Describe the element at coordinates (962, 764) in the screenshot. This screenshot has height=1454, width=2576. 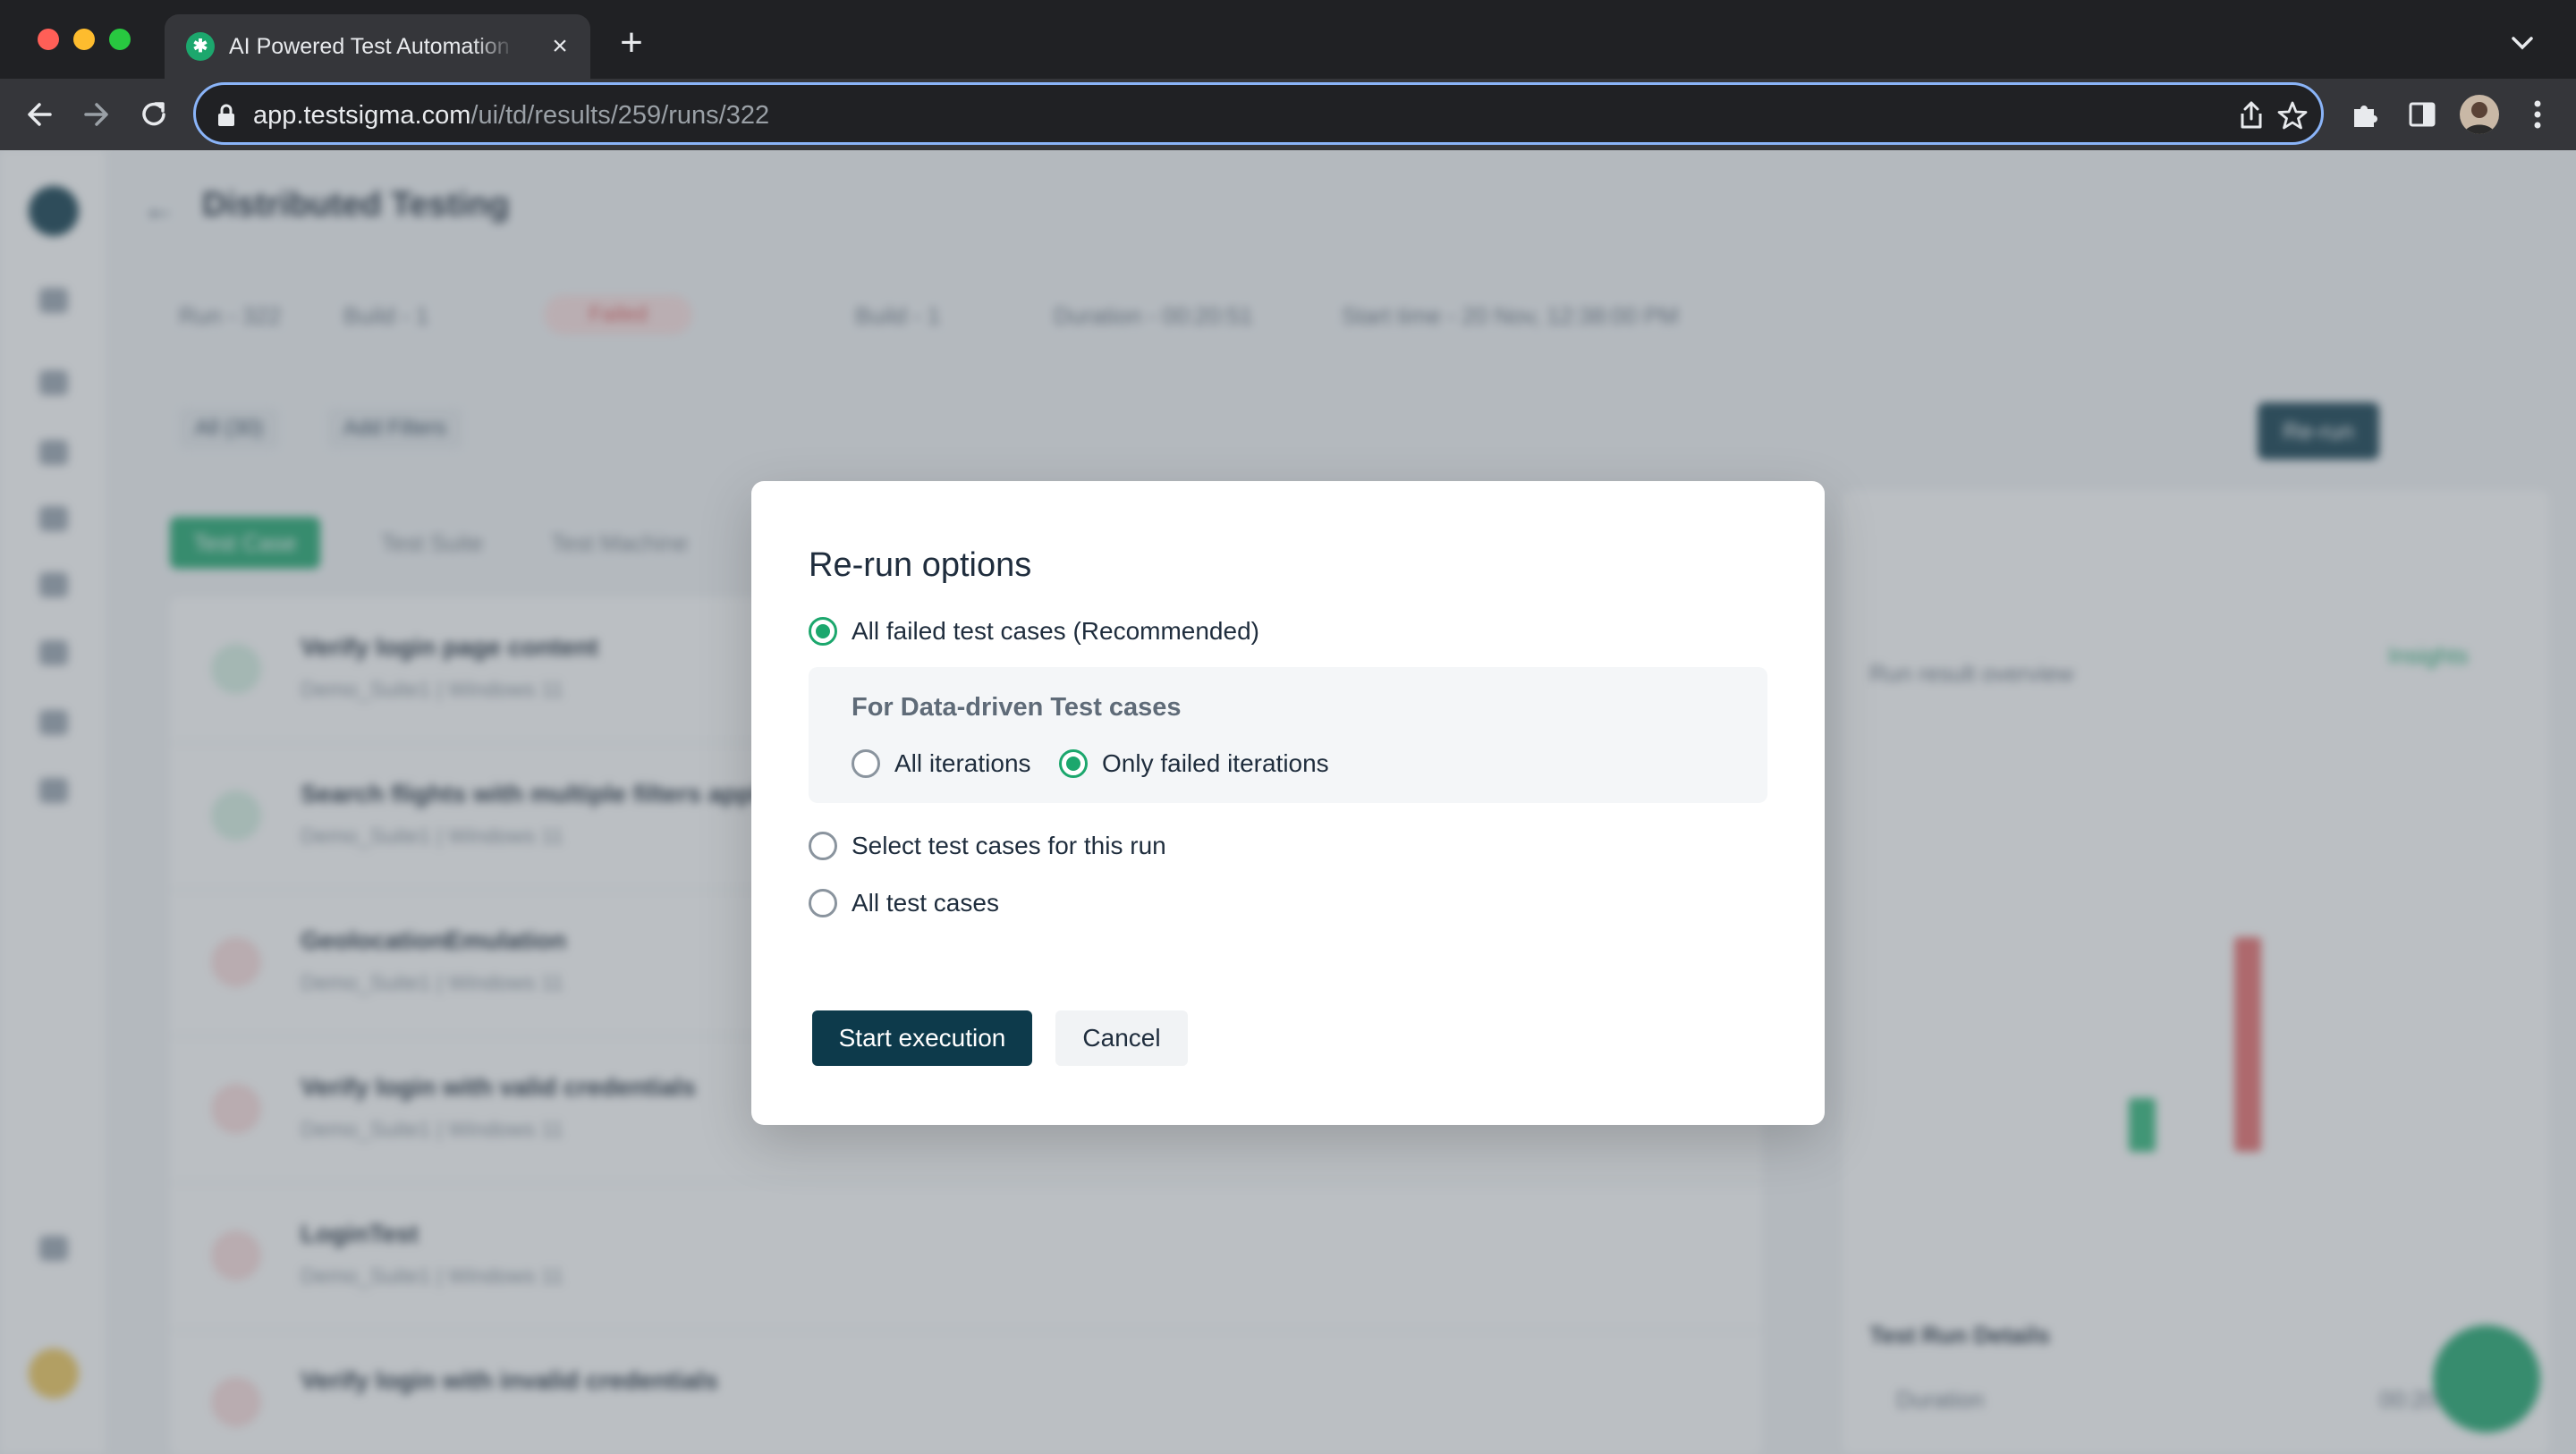
I see `all-iterations-label: All iterations` at that location.